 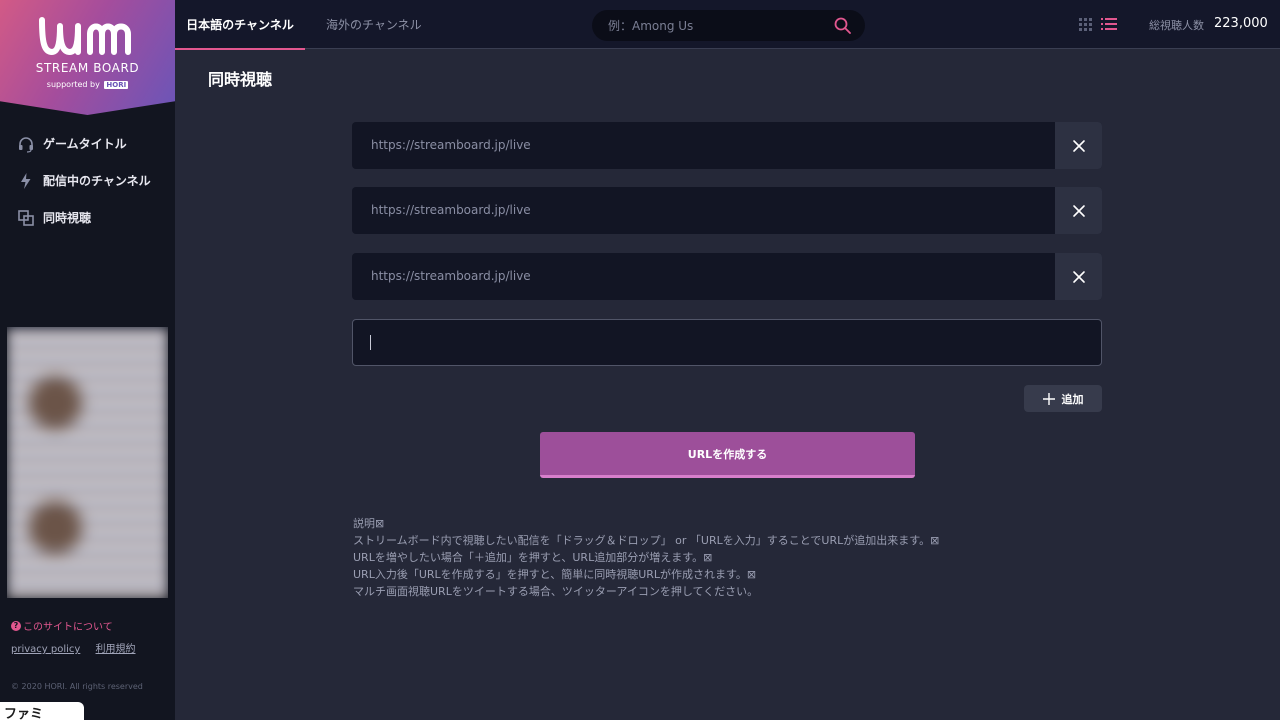 I want to click on search-icon, so click(x=842, y=25).